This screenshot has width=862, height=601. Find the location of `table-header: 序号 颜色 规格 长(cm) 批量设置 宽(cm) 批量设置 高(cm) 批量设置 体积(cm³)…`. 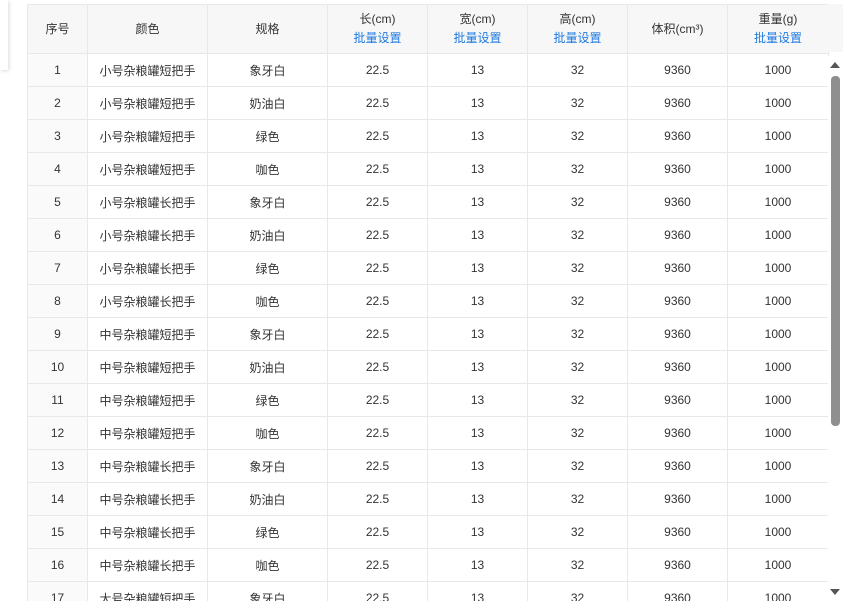

table-header: 序号 颜色 规格 长(cm) 批量设置 宽(cm) 批量设置 高(cm) 批量设置 体积(cm³)… is located at coordinates (428, 29).